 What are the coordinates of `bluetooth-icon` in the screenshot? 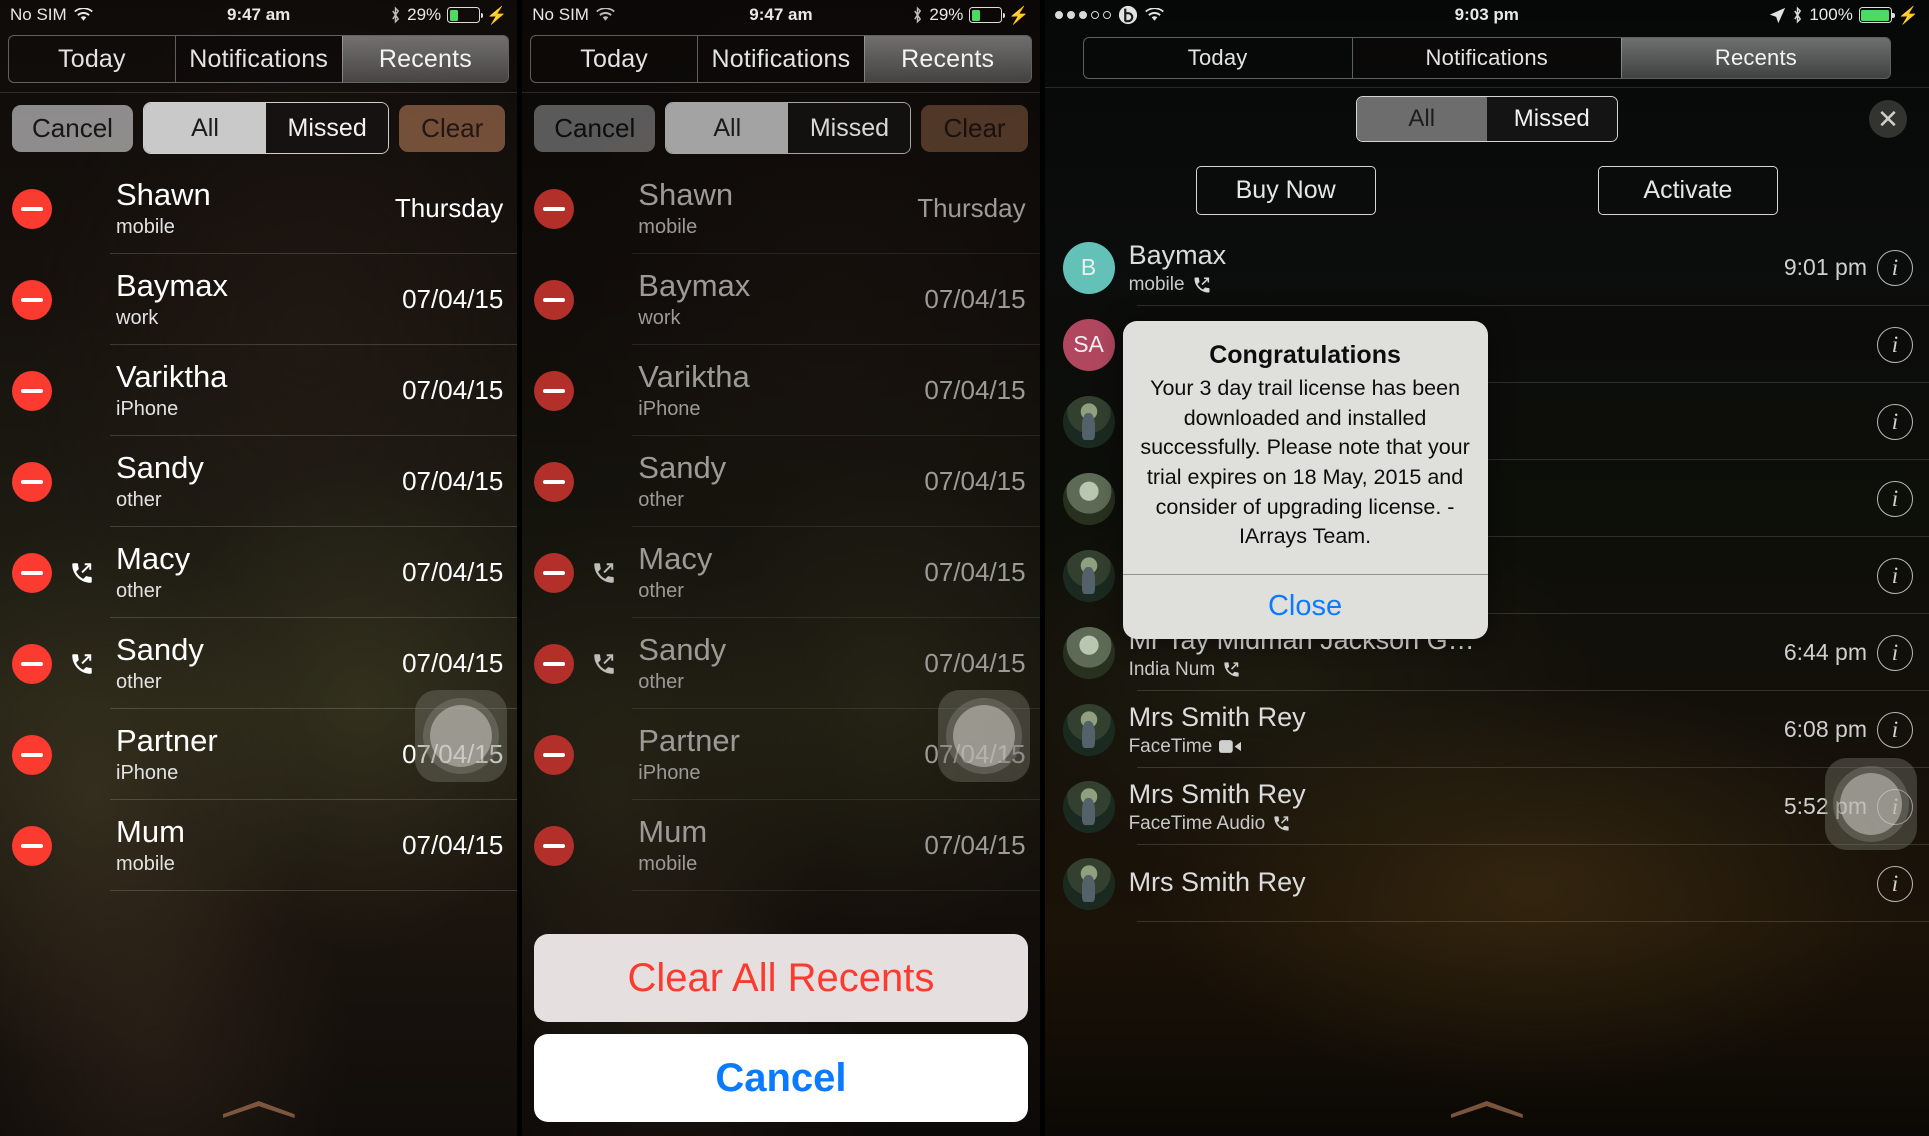 It's located at (395, 15).